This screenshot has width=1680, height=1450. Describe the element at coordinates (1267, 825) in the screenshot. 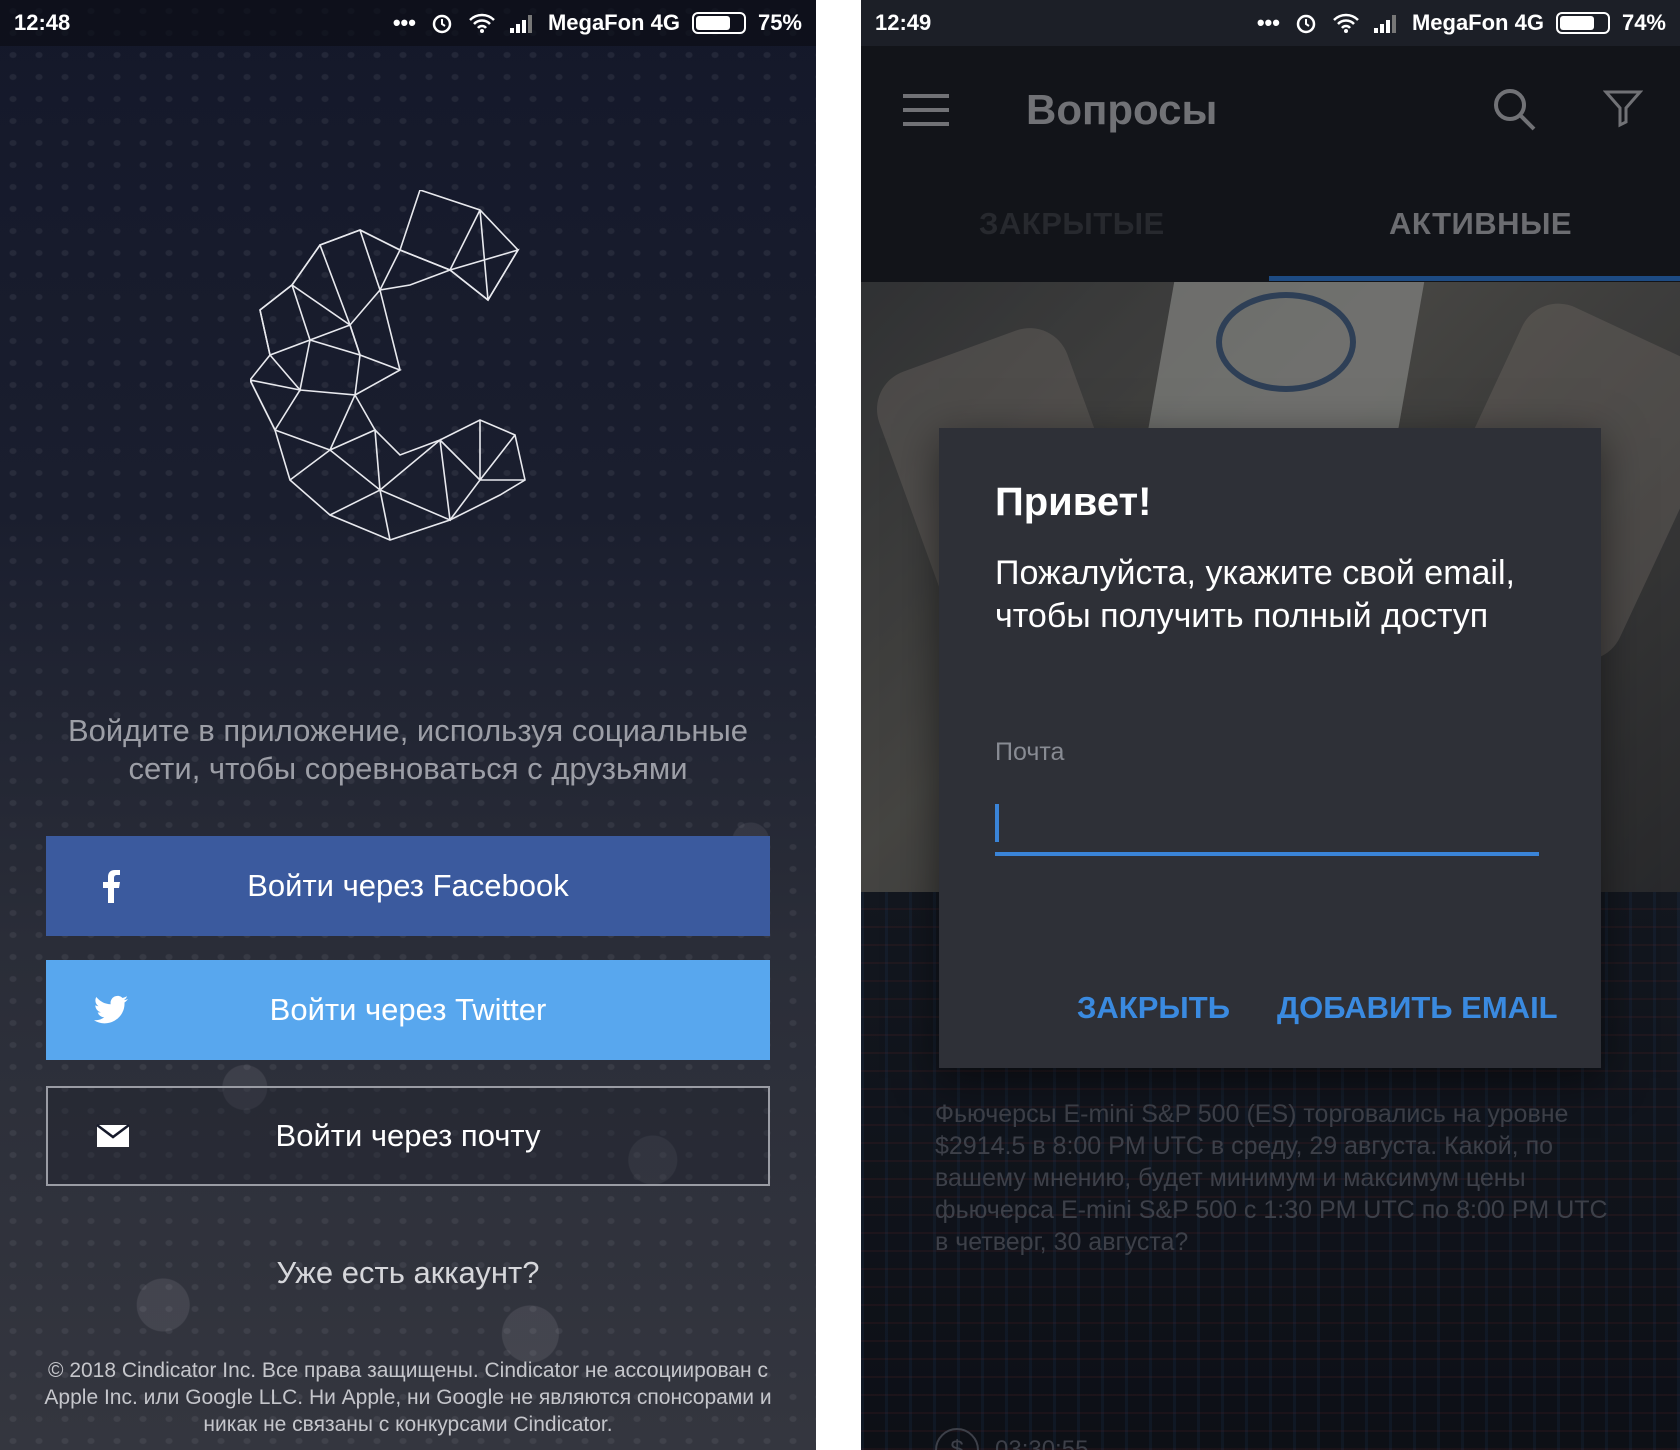

I see `email-field` at that location.